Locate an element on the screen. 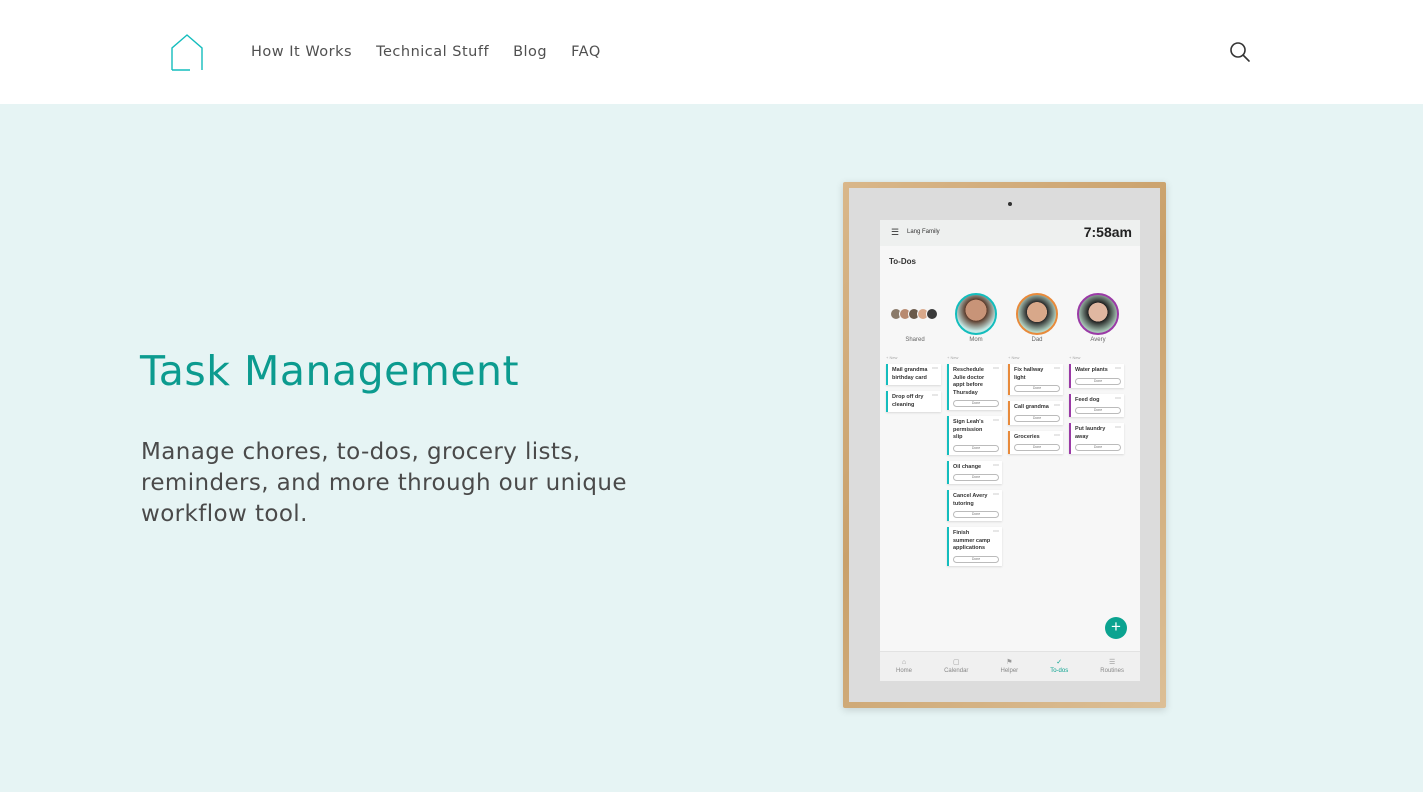 This screenshot has width=1423, height=792. person-label: Mom is located at coordinates (976, 340).